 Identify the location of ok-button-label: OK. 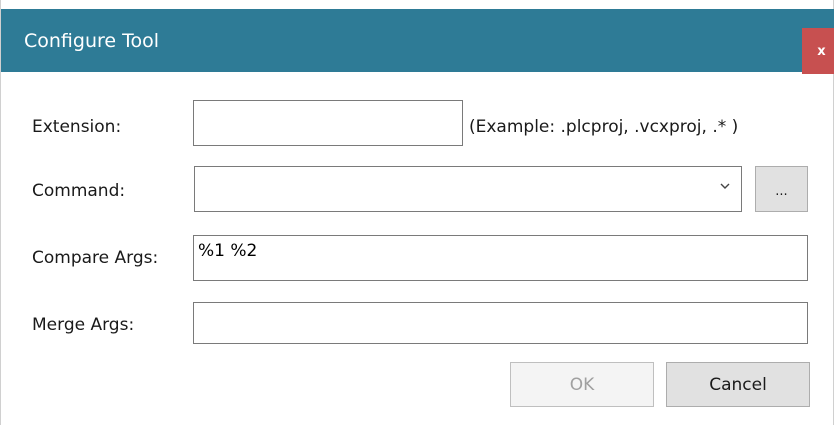
(582, 384).